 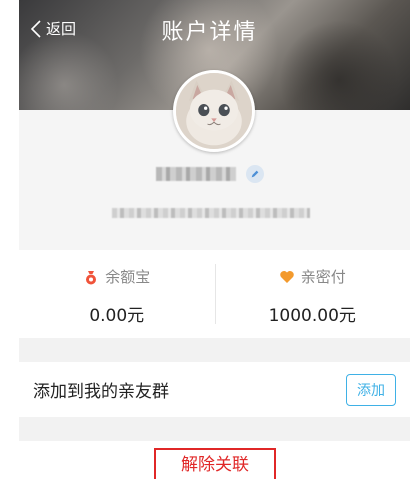 What do you see at coordinates (117, 316) in the screenshot?
I see `stat-value: 0.00元` at bounding box center [117, 316].